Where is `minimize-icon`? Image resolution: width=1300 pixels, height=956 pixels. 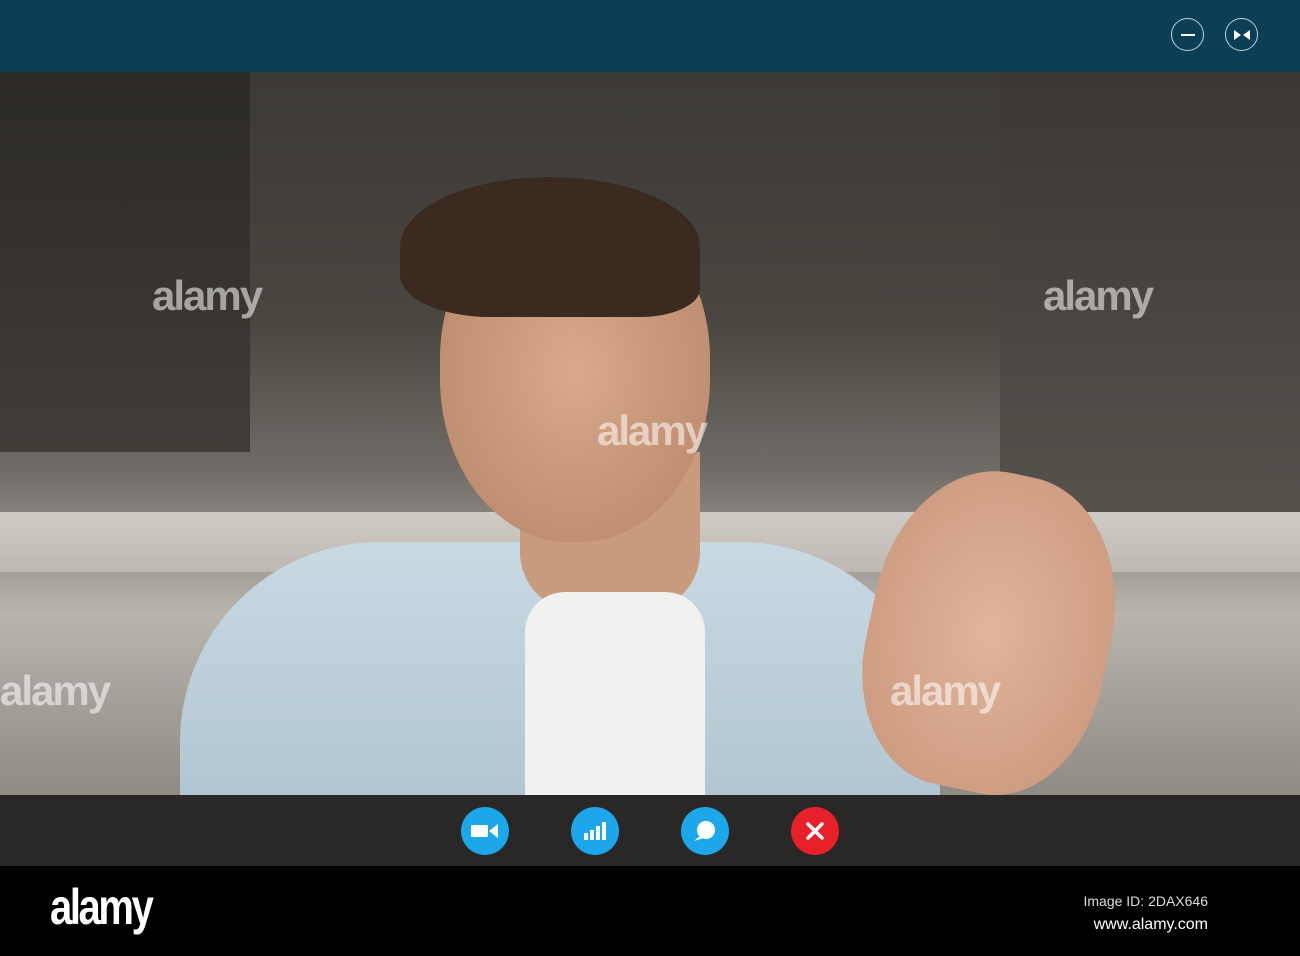 minimize-icon is located at coordinates (1187, 34).